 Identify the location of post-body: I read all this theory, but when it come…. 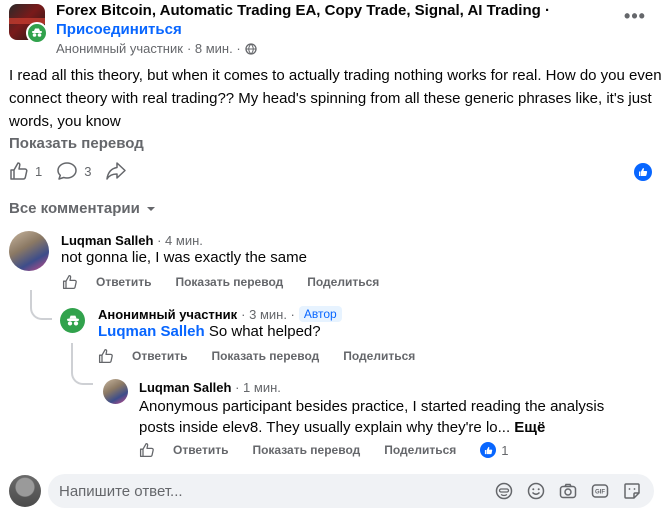
(335, 98).